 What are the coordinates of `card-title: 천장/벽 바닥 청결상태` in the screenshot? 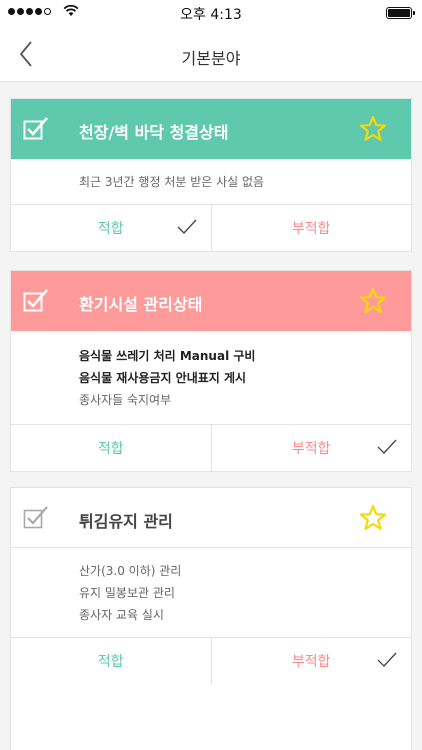 It's located at (154, 132).